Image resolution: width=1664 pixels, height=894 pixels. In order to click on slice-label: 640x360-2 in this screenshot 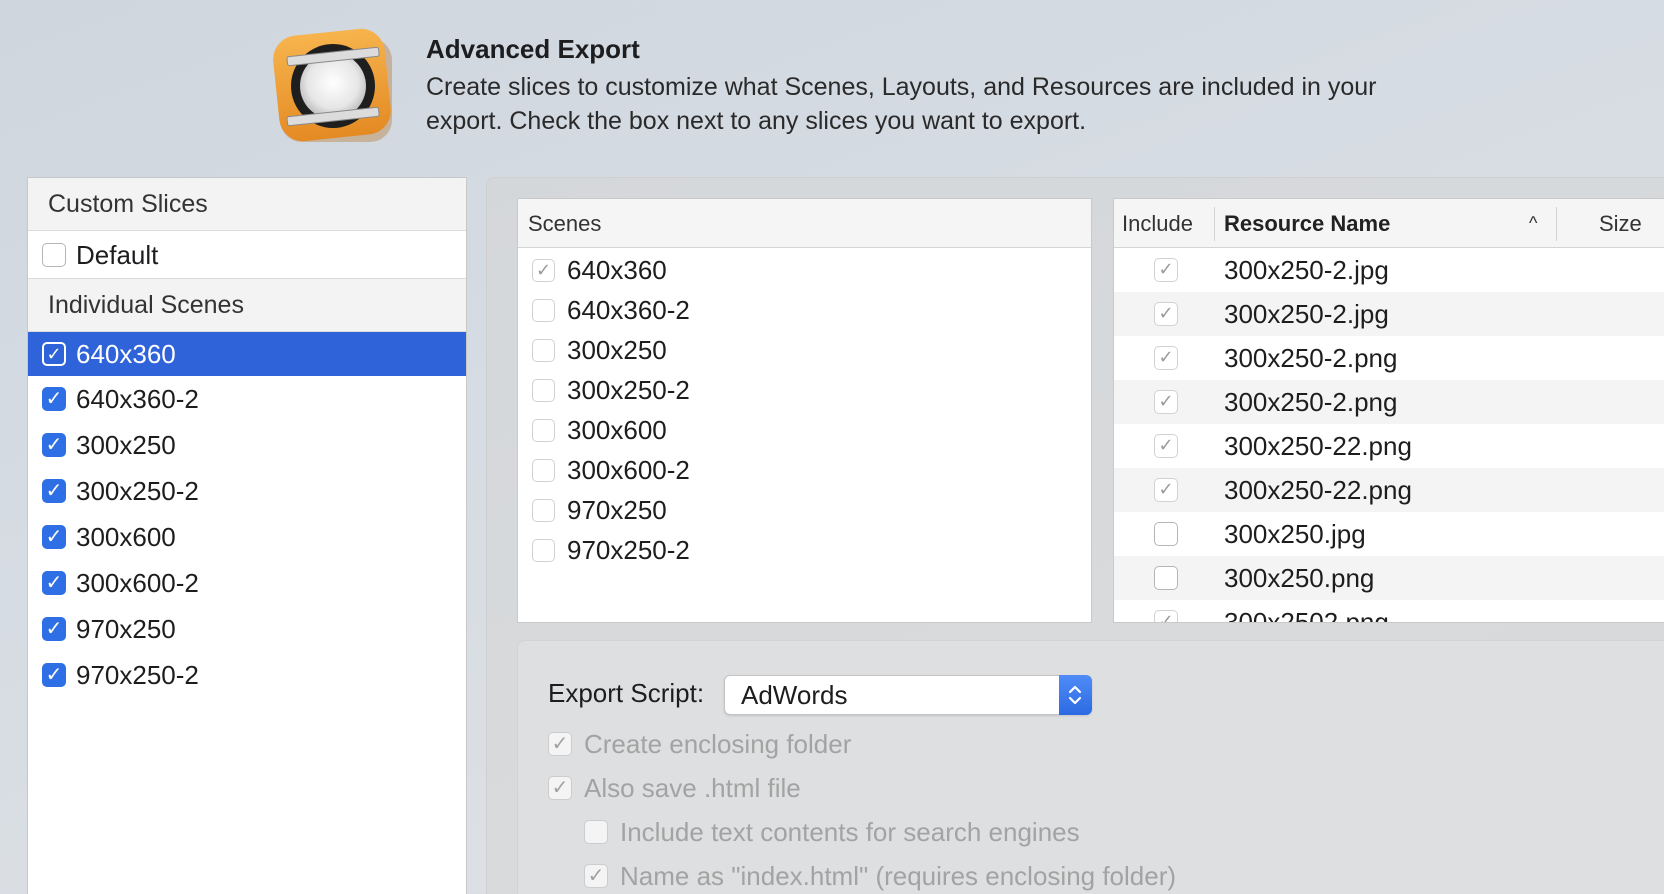, I will do `click(137, 399)`.